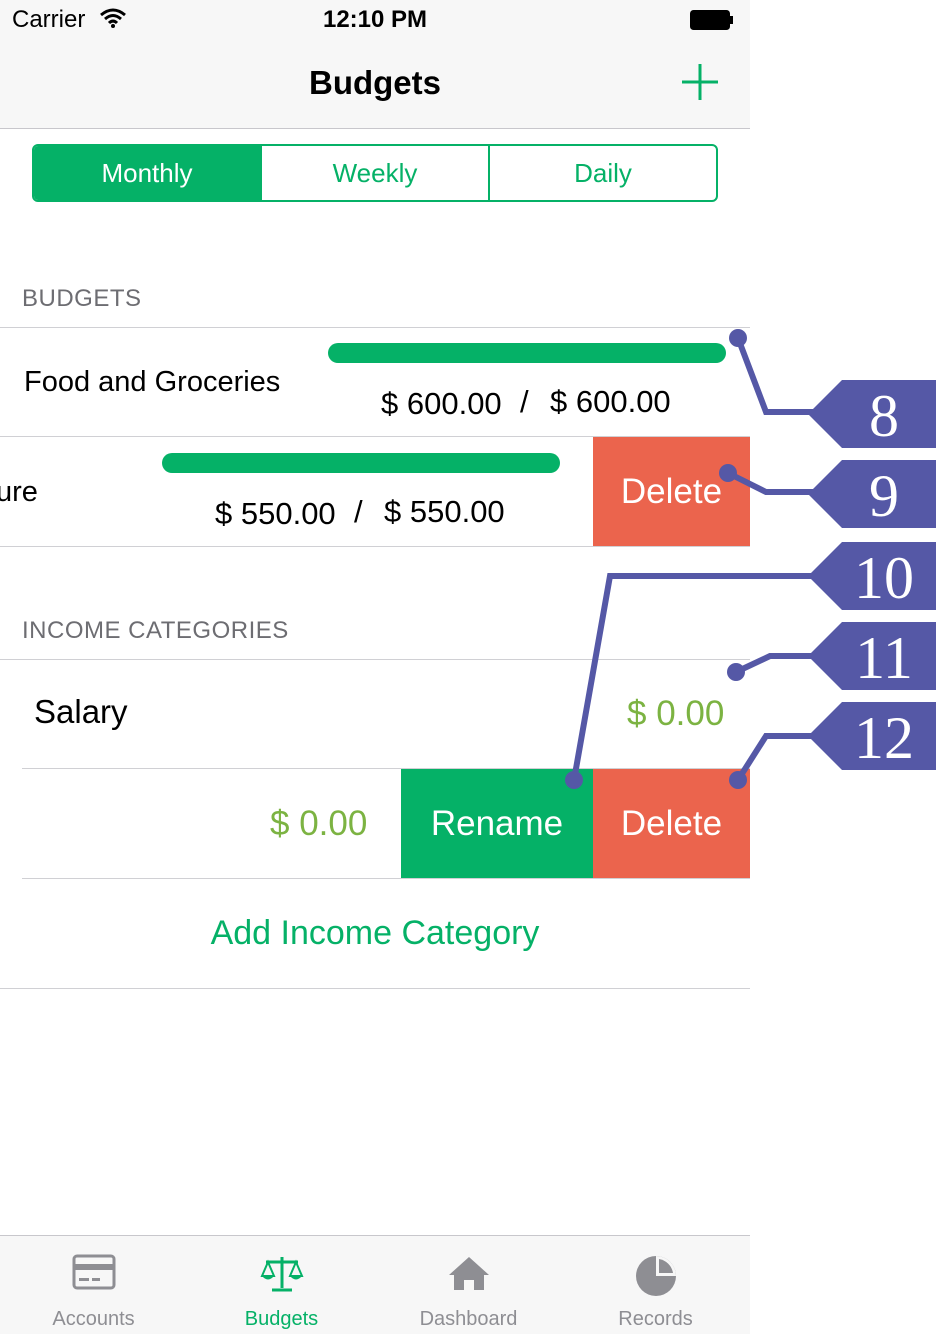 This screenshot has width=936, height=1334. Describe the element at coordinates (671, 823) in the screenshot. I see `delete-income-button: Delete` at that location.